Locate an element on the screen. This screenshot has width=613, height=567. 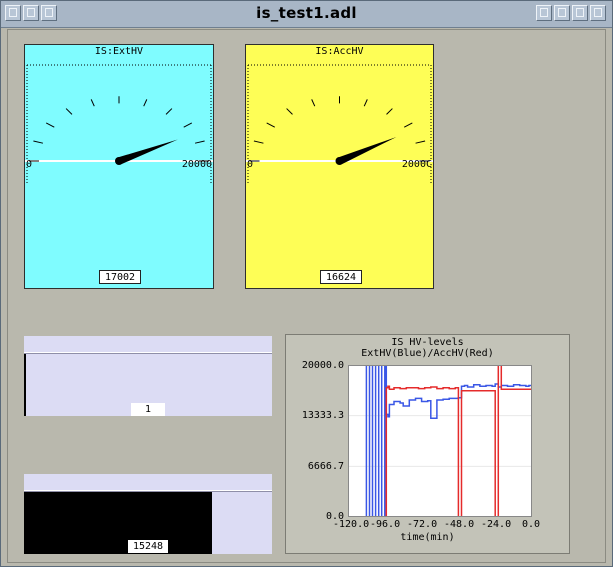
bar-value: 1 is located at coordinates (148, 409).